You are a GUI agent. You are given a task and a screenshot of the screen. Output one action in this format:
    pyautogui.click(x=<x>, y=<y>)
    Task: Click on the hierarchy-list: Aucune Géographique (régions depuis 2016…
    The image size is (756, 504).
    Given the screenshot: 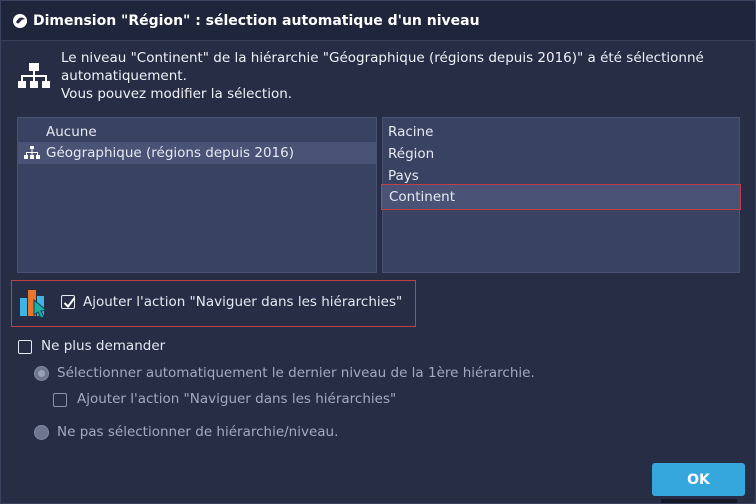 What is the action you would take?
    pyautogui.click(x=197, y=195)
    